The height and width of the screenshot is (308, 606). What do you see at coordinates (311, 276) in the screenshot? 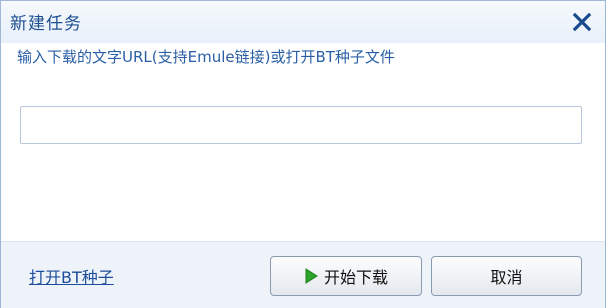
I see `play-icon` at bounding box center [311, 276].